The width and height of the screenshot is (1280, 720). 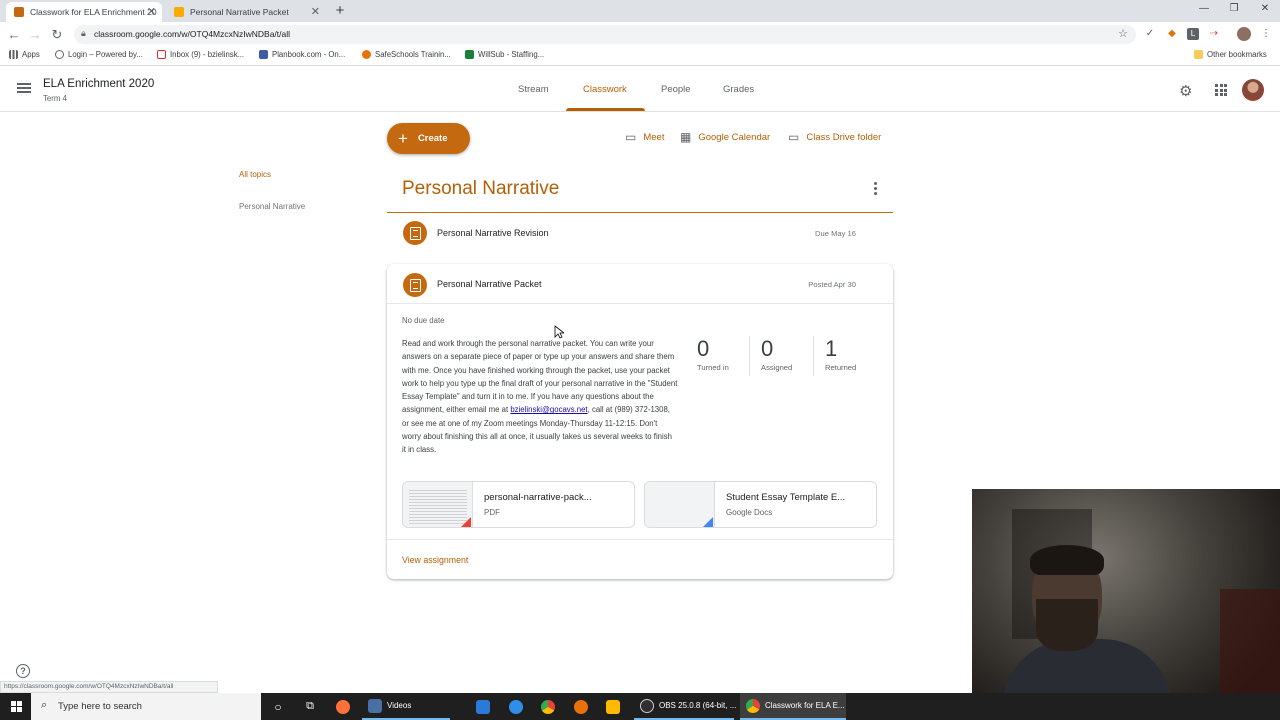 What do you see at coordinates (734, 137) in the screenshot?
I see `calendar-label: Google Calendar` at bounding box center [734, 137].